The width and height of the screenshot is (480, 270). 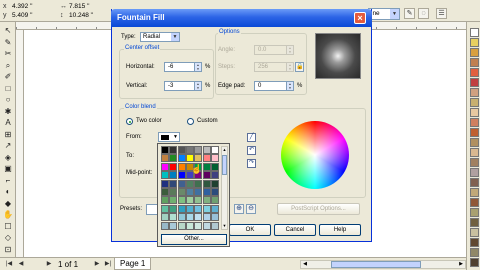 What do you see at coordinates (8, 192) in the screenshot?
I see `toolbox-tool-15: ◐` at bounding box center [8, 192].